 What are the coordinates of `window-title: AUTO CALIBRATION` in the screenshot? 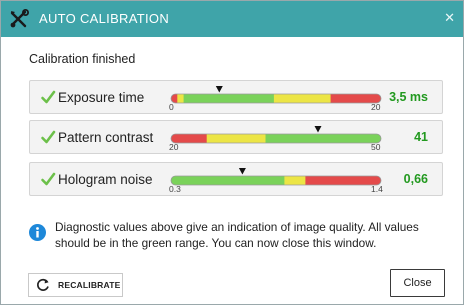 It's located at (104, 18).